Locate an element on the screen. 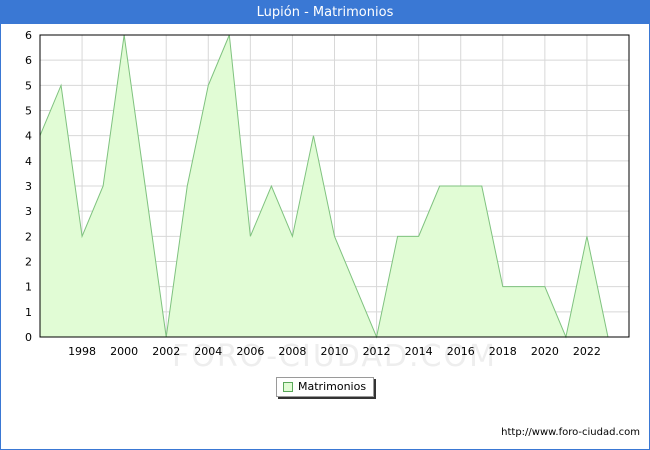 The width and height of the screenshot is (650, 450). x-tick-label: 2010 is located at coordinates (335, 351).